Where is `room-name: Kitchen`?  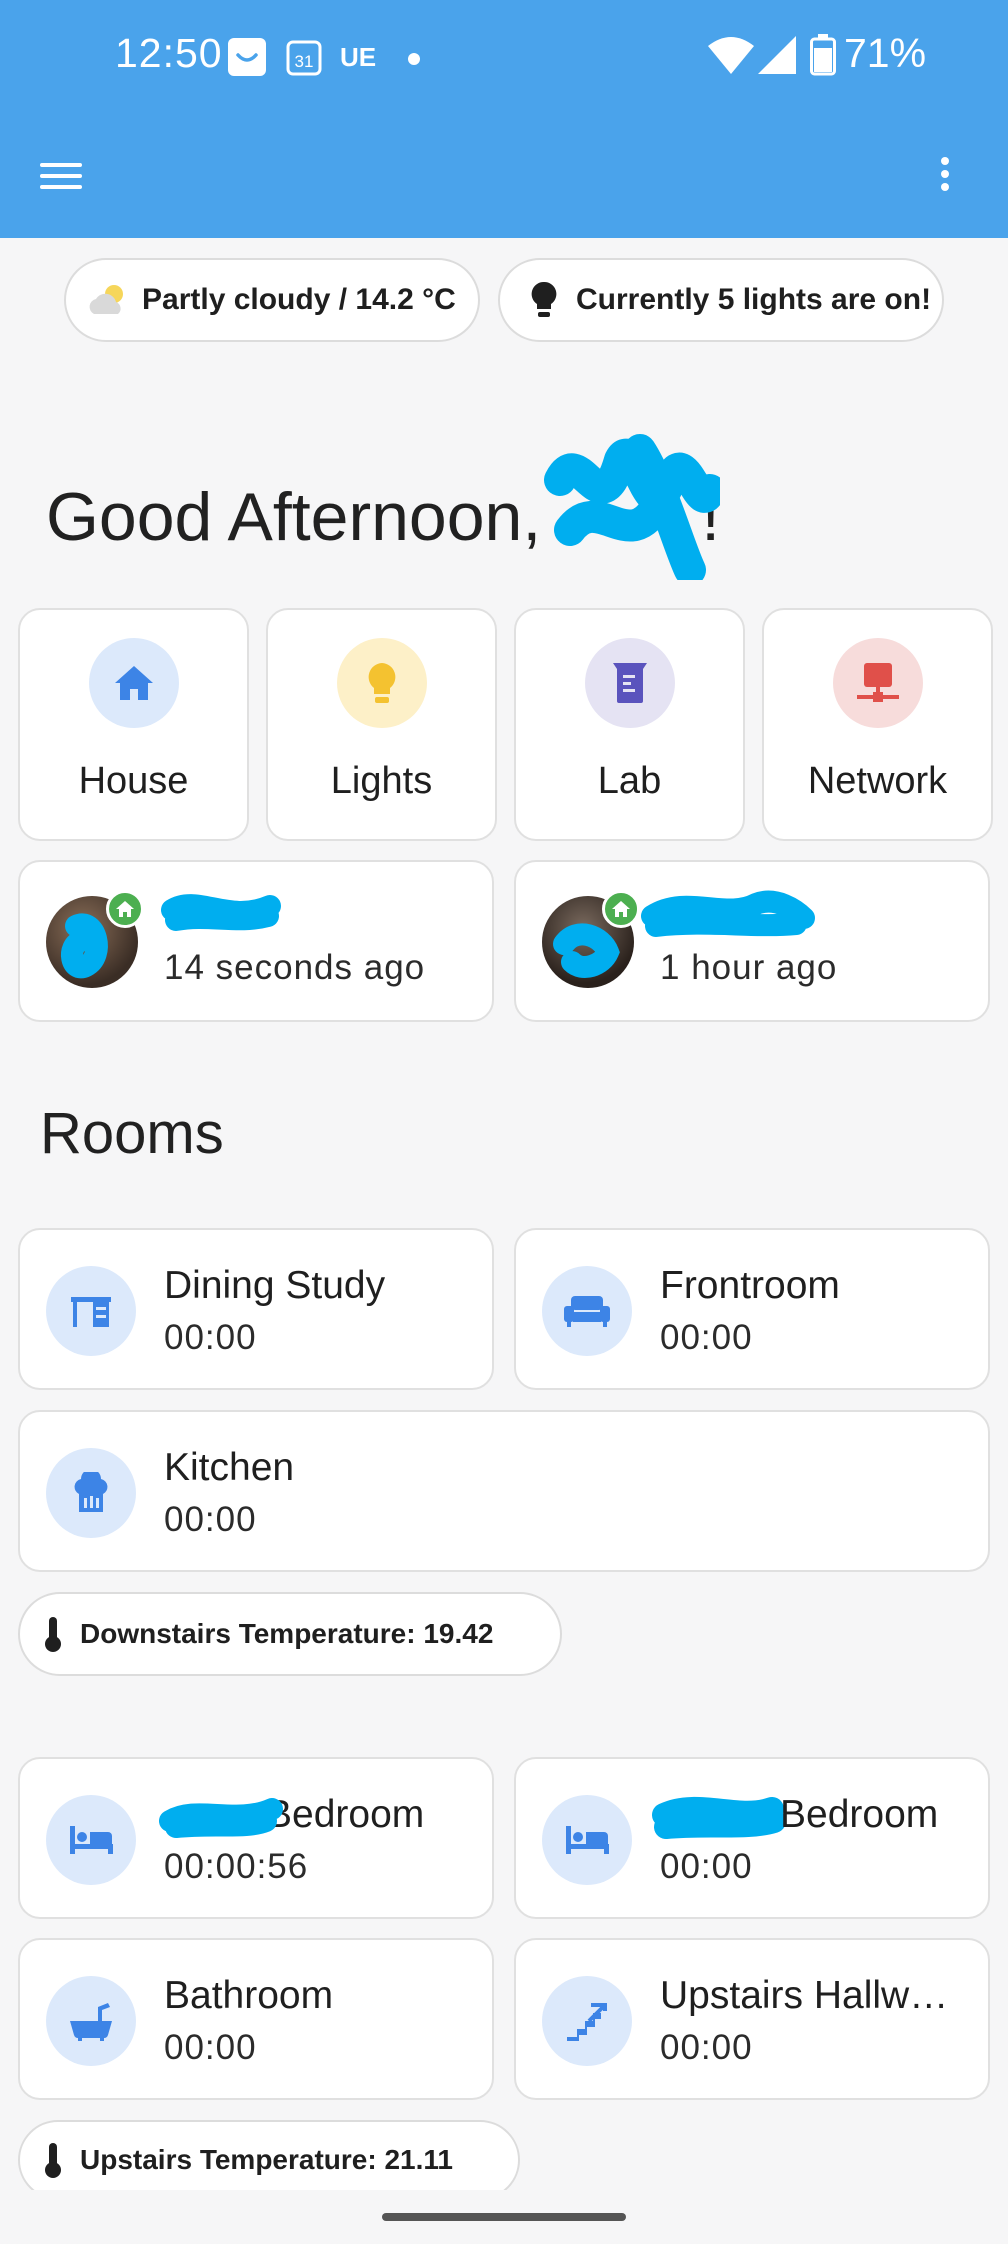
room-name: Kitchen is located at coordinates (229, 1467).